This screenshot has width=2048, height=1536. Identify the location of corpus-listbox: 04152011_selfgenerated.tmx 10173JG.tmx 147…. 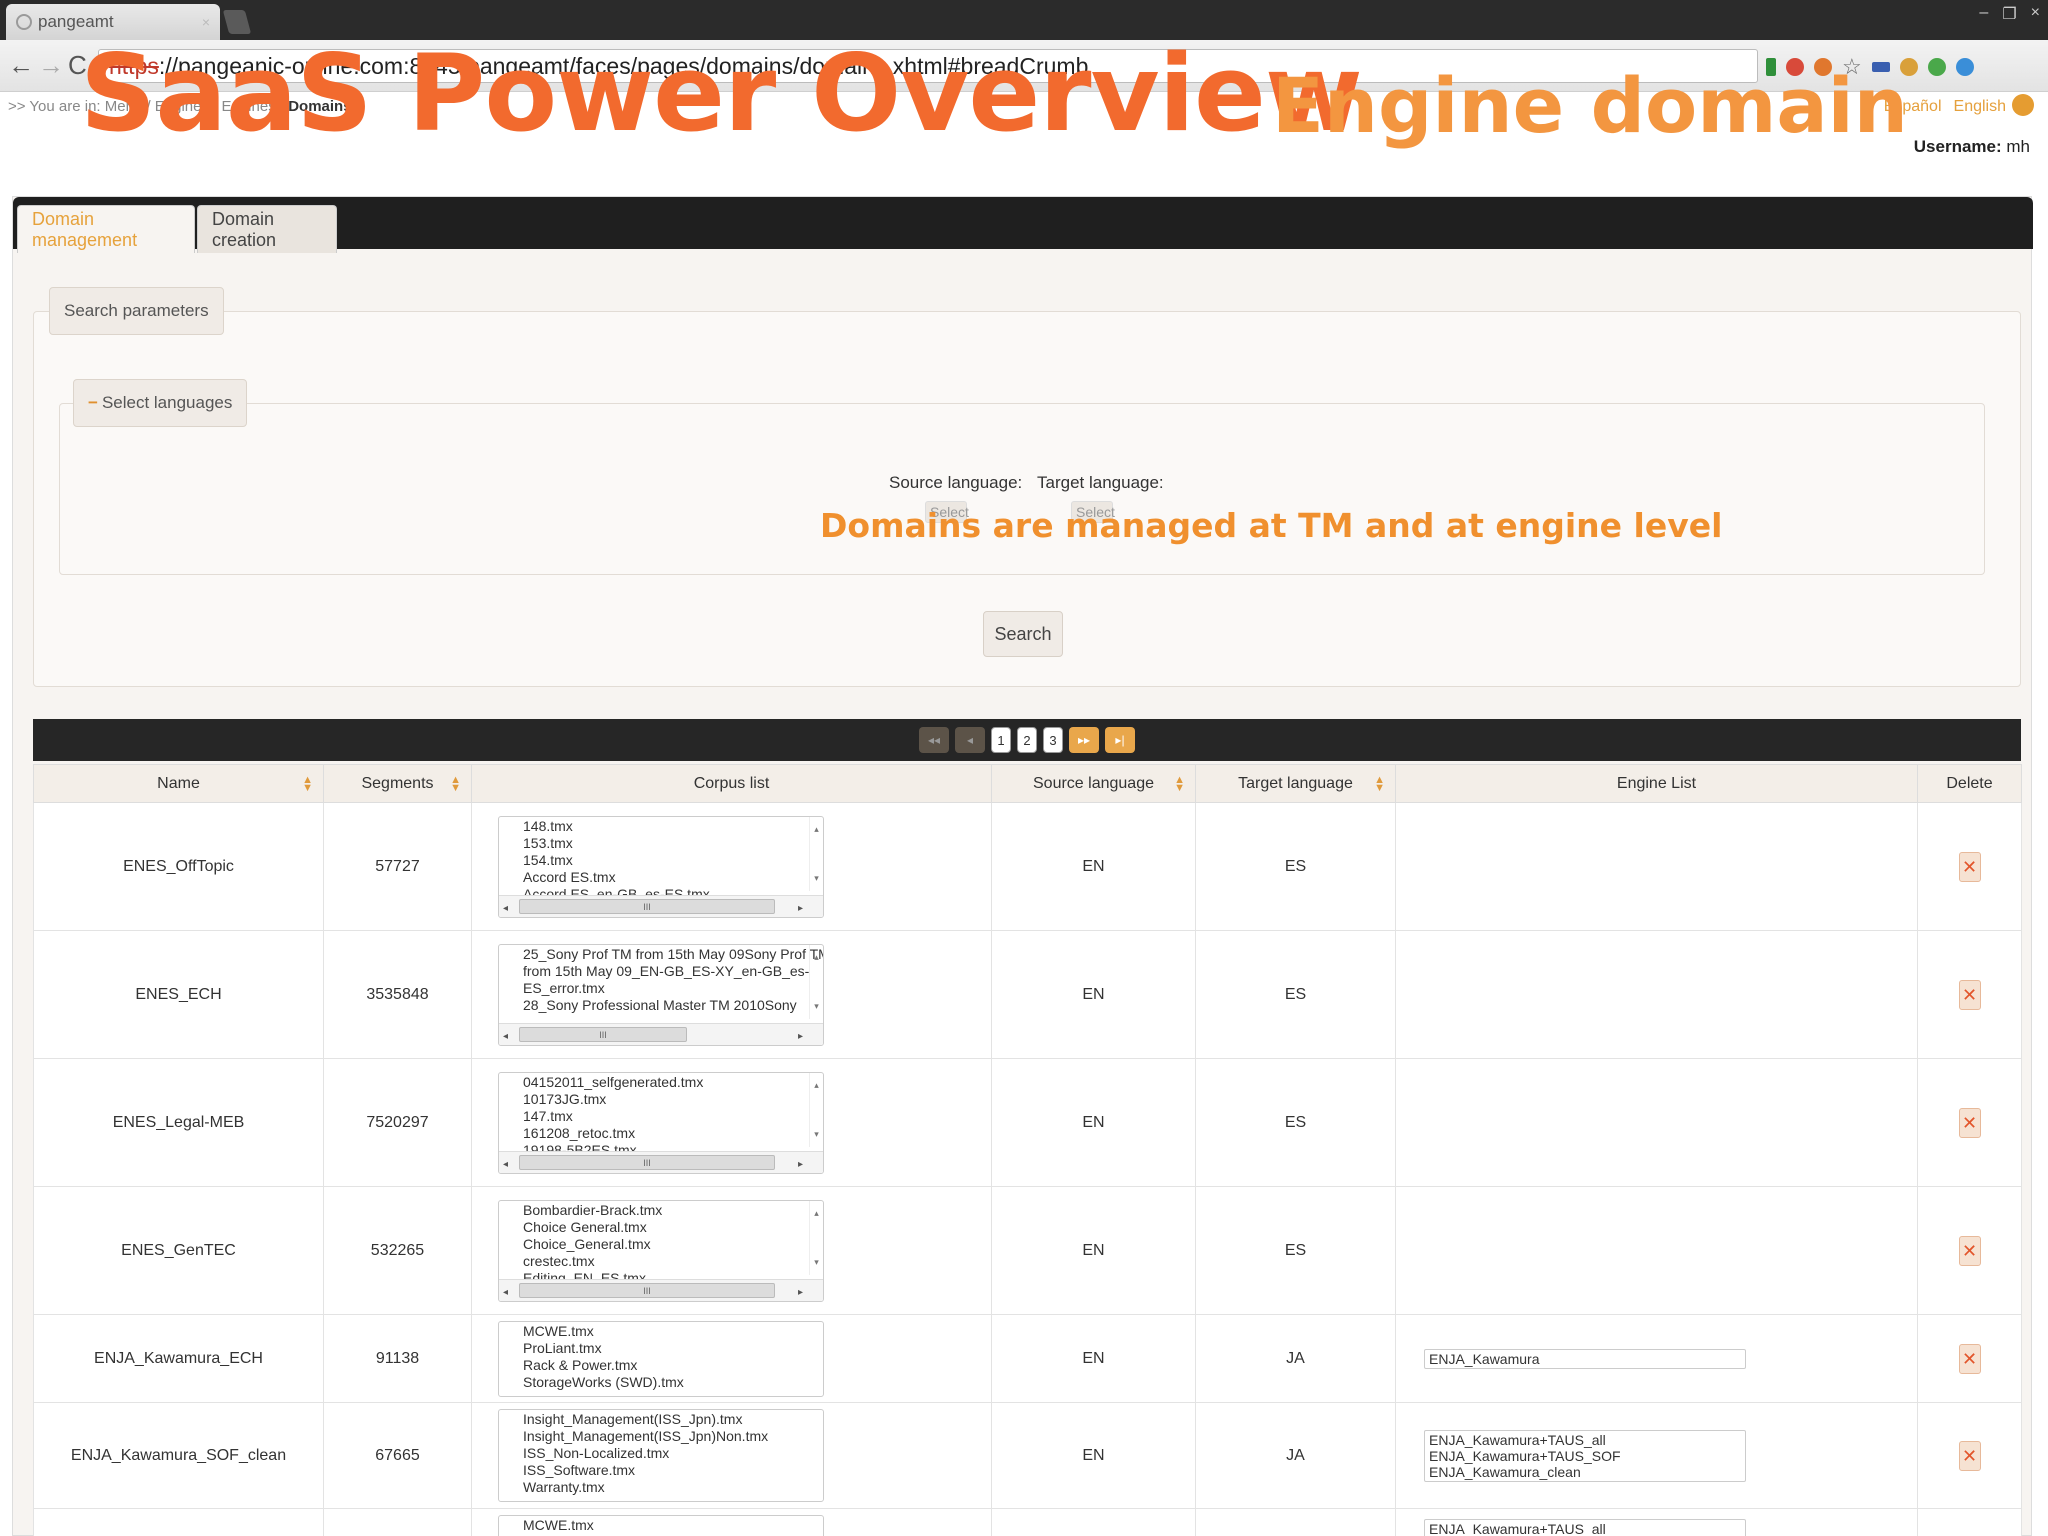
(661, 1122).